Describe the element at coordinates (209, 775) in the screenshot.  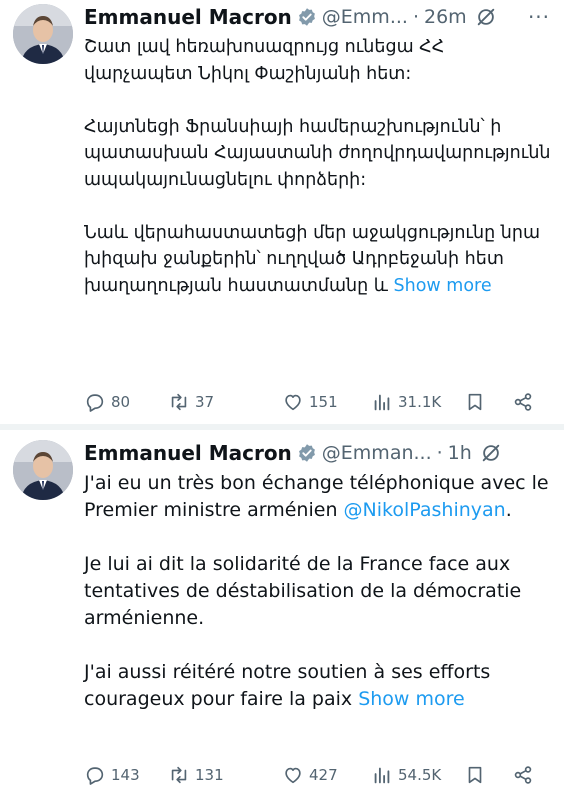
I see `retweet-count: 131` at that location.